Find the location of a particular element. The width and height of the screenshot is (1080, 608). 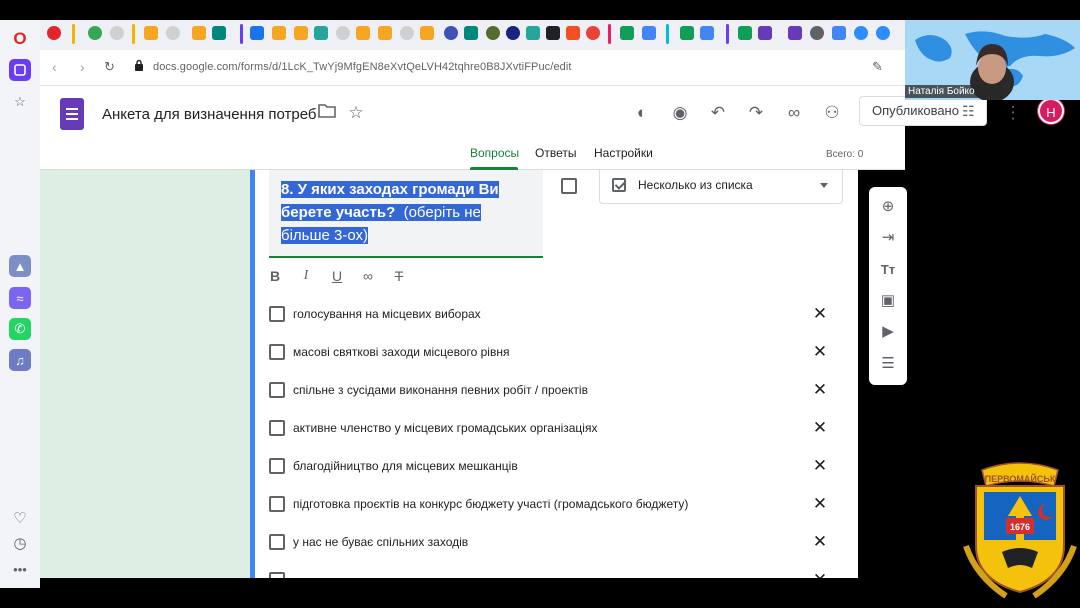

option-row: благодійництво для місцевих мешканців ✕ is located at coordinates (549, 467).